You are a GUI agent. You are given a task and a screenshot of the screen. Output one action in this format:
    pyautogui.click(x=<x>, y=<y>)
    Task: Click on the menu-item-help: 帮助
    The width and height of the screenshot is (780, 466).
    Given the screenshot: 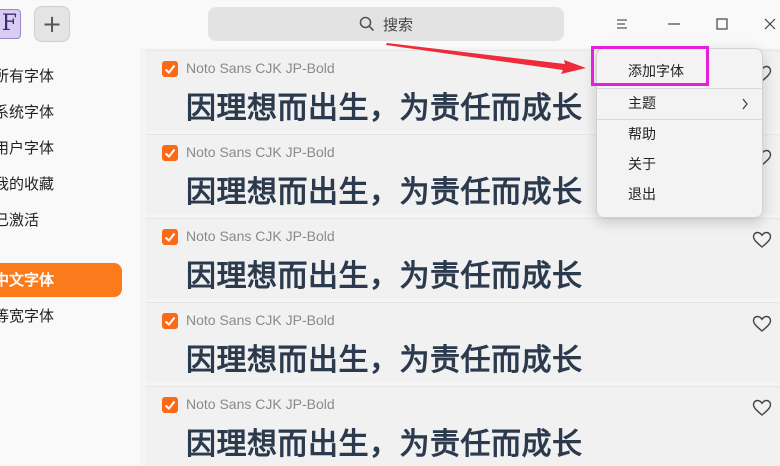 What is the action you would take?
    pyautogui.click(x=679, y=135)
    